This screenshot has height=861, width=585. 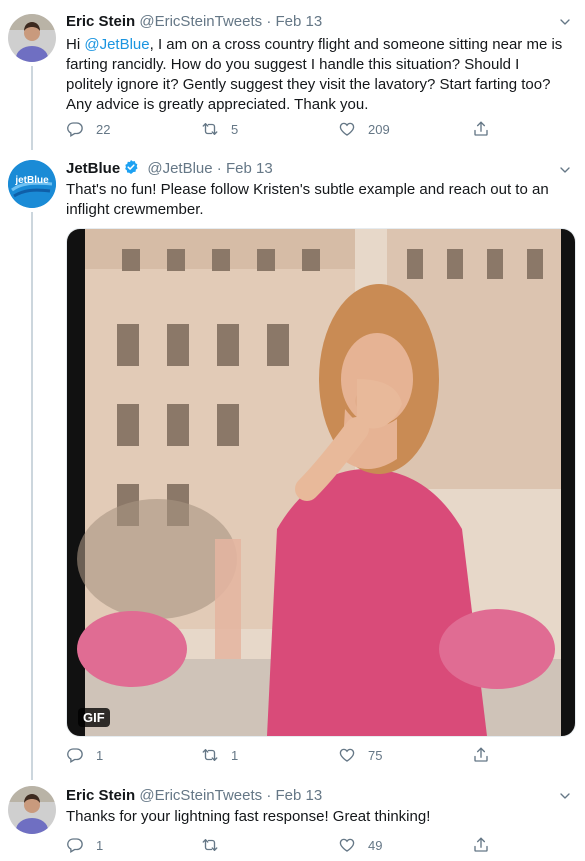 What do you see at coordinates (286, 756) in the screenshot?
I see `action-bar: 1 1 75` at bounding box center [286, 756].